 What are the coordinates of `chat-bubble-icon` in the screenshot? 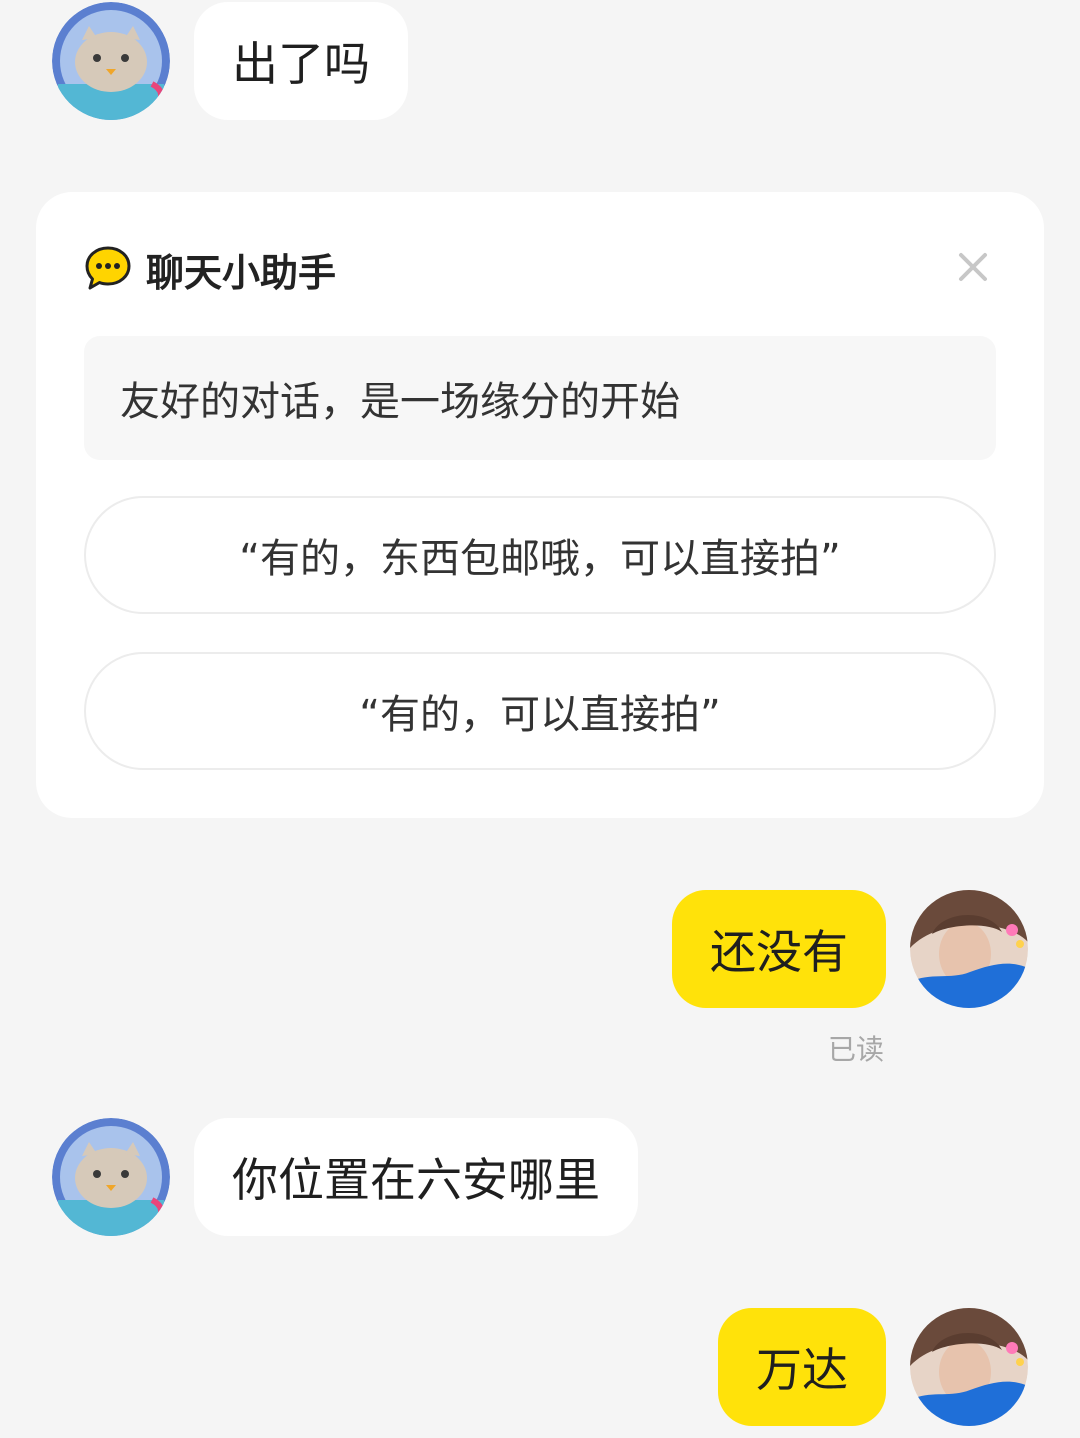 It's located at (108, 270).